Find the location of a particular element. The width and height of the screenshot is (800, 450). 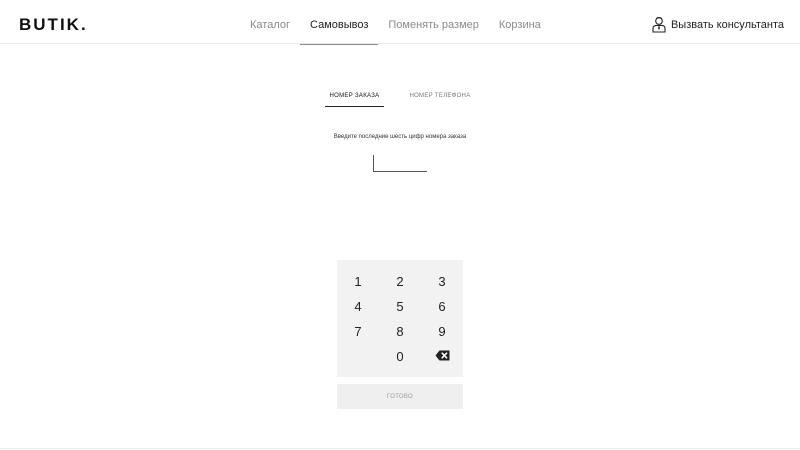

done-button: ГОТОВО is located at coordinates (400, 396).